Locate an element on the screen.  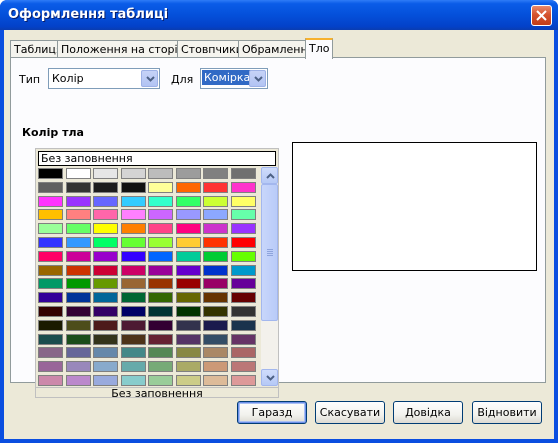
scroll-down-button is located at coordinates (269, 377).